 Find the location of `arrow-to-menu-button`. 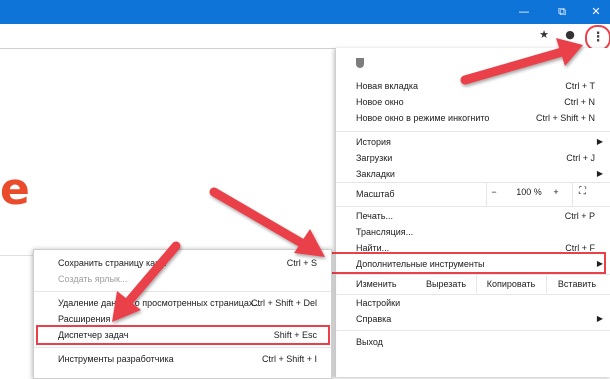

arrow-to-menu-button is located at coordinates (521, 61).